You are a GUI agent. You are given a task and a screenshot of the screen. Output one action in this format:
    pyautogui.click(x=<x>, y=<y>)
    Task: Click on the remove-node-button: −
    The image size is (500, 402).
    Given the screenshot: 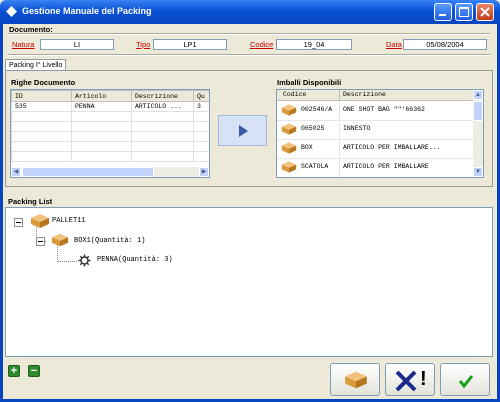 What is the action you would take?
    pyautogui.click(x=34, y=371)
    